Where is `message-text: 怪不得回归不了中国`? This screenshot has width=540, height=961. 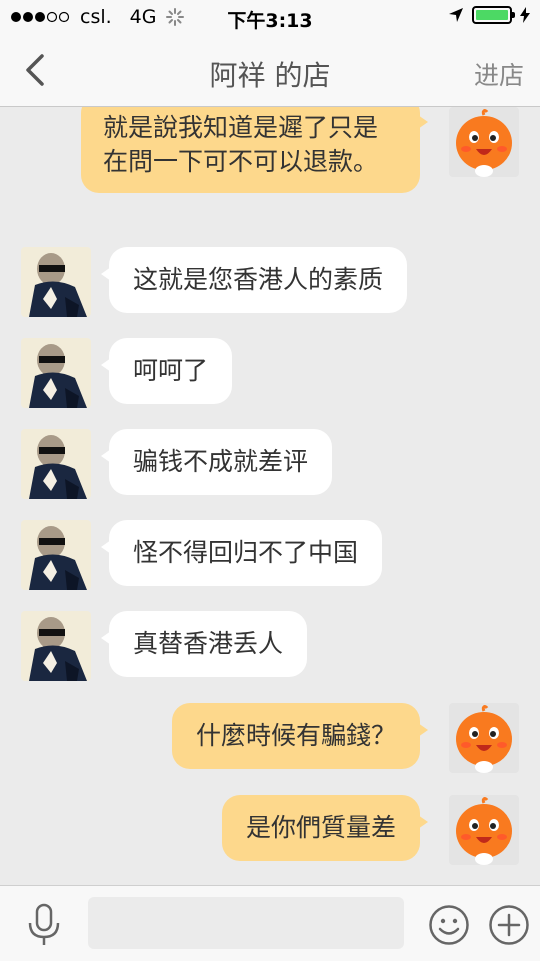 message-text: 怪不得回归不了中国 is located at coordinates (246, 552).